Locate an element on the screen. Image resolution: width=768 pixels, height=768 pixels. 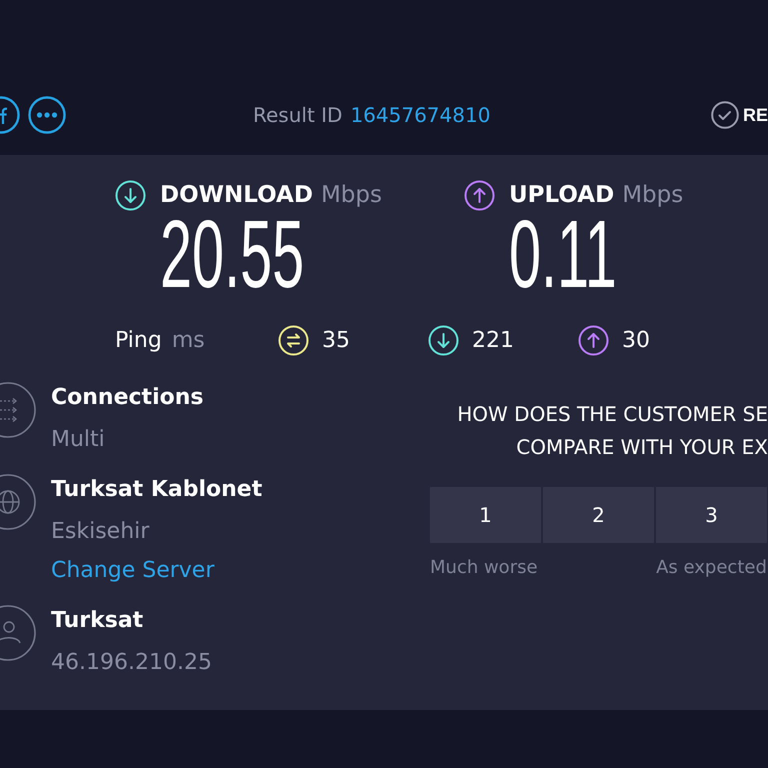
survey-question-line: HOW DOES THE CUSTOMER SE is located at coordinates (612, 414).